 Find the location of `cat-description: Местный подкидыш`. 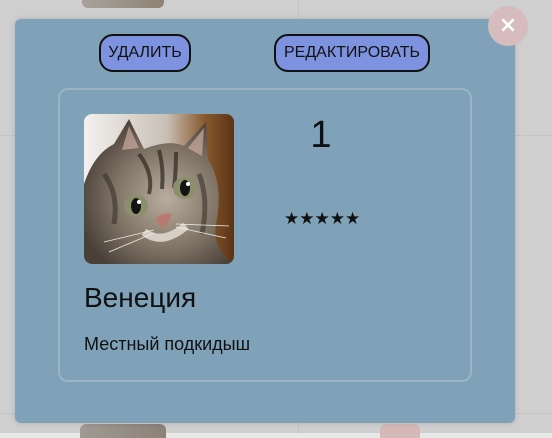

cat-description: Местный подкидыш is located at coordinates (167, 344).